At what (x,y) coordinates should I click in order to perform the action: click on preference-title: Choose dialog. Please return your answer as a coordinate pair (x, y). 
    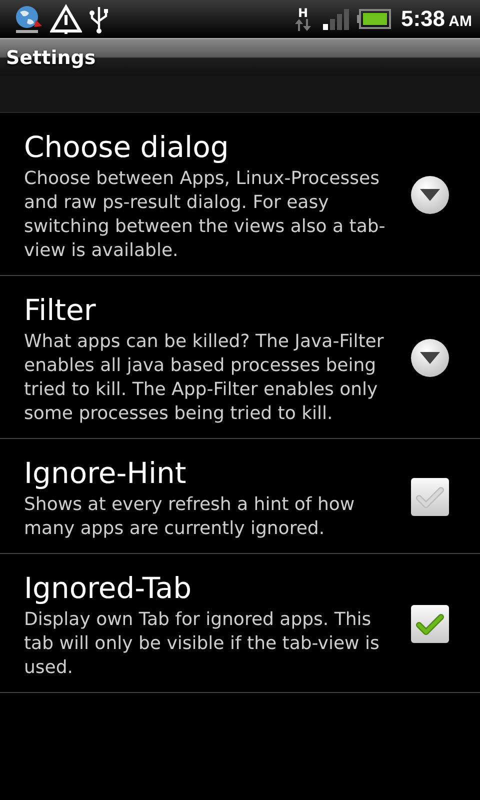
    Looking at the image, I should click on (127, 147).